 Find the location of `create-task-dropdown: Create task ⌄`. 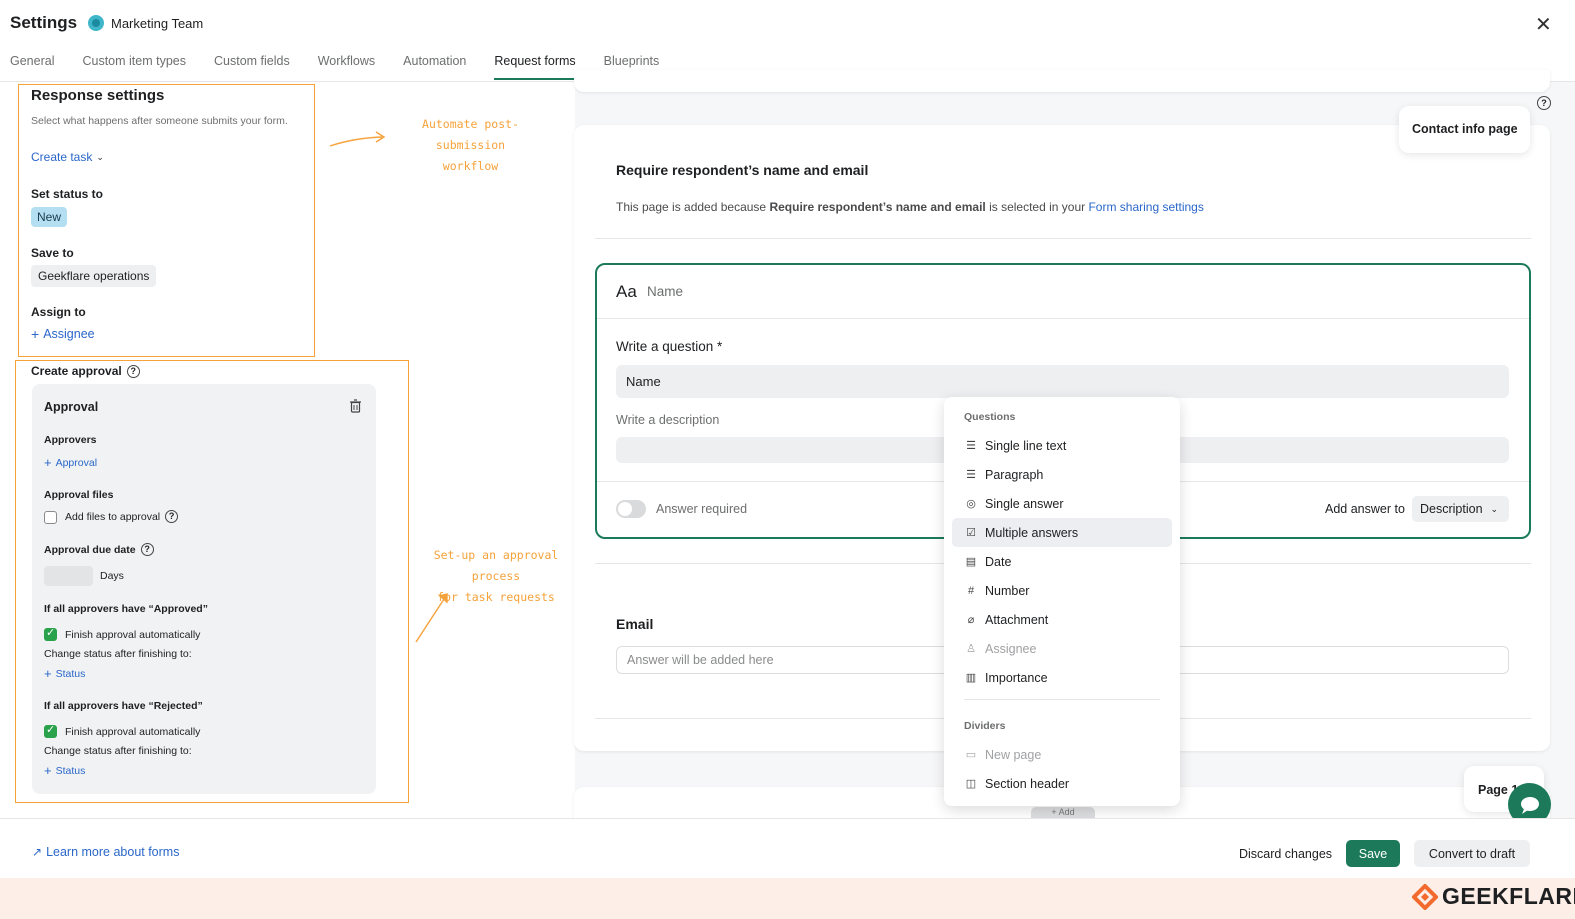

create-task-dropdown: Create task ⌄ is located at coordinates (67, 157).